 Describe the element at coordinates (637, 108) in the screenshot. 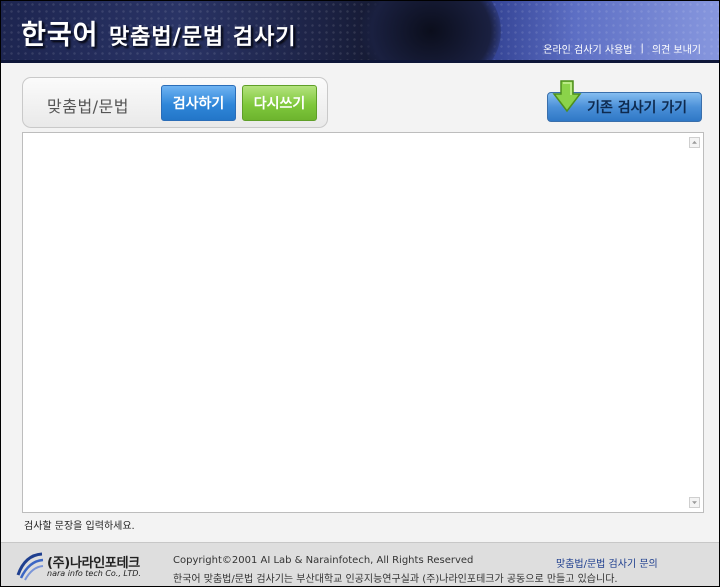

I see `old-checker-label: 기존 검사기 가기` at that location.